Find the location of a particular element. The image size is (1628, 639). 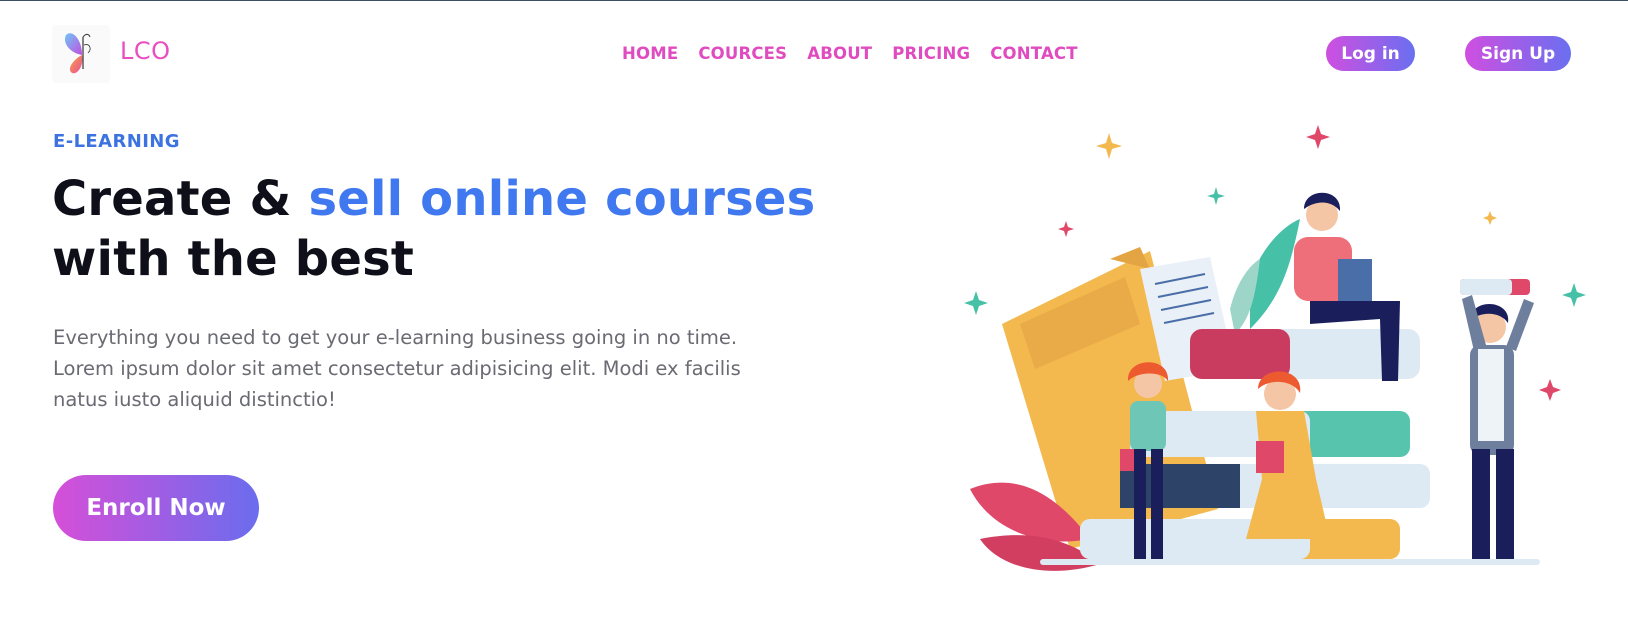

nav-contact: CONTACT is located at coordinates (1033, 53).